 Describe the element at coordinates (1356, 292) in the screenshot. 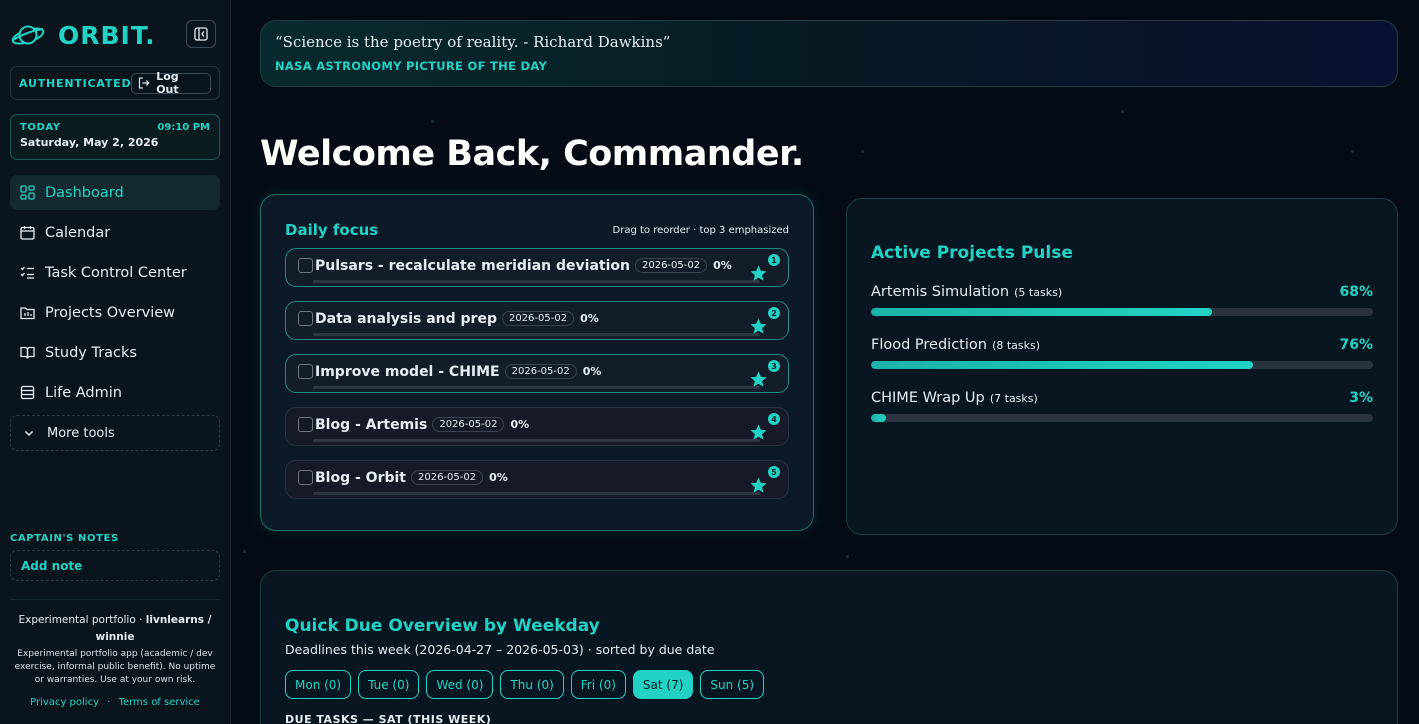

I see `project-percent: 68%` at that location.